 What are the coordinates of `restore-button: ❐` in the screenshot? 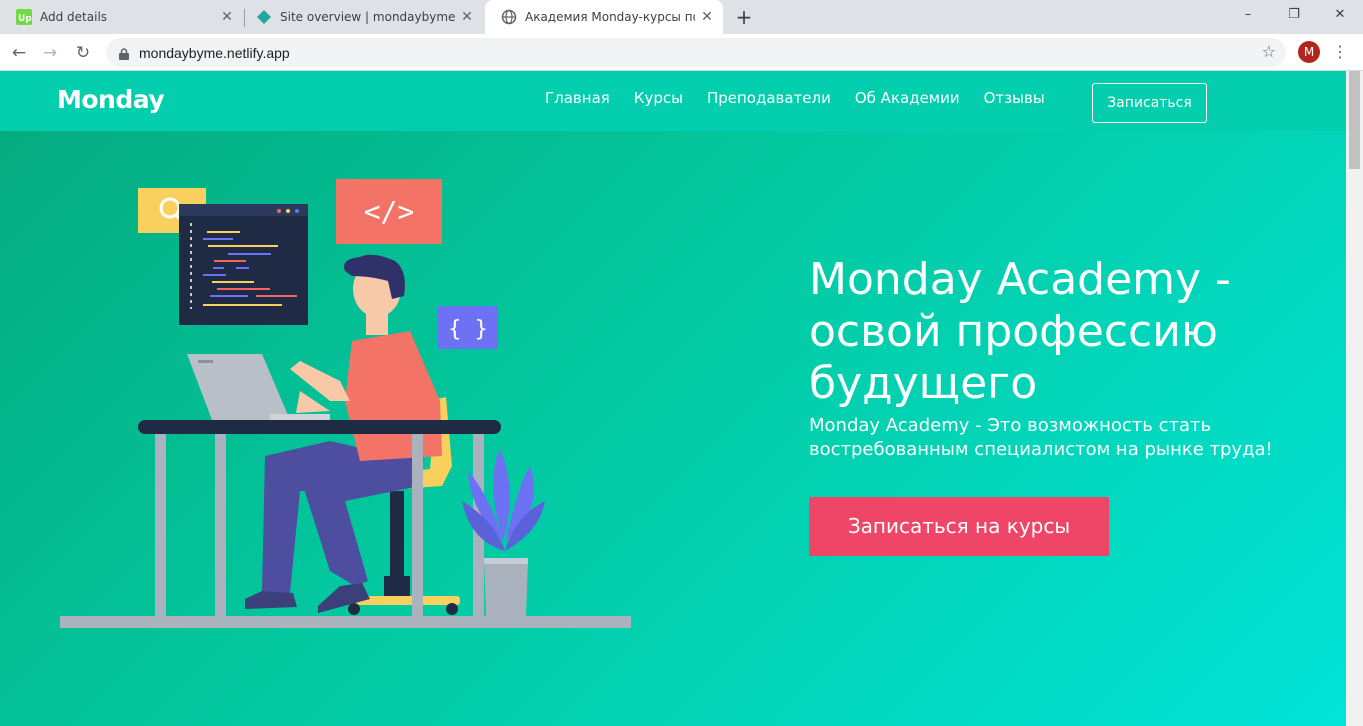 It's located at (1294, 15).